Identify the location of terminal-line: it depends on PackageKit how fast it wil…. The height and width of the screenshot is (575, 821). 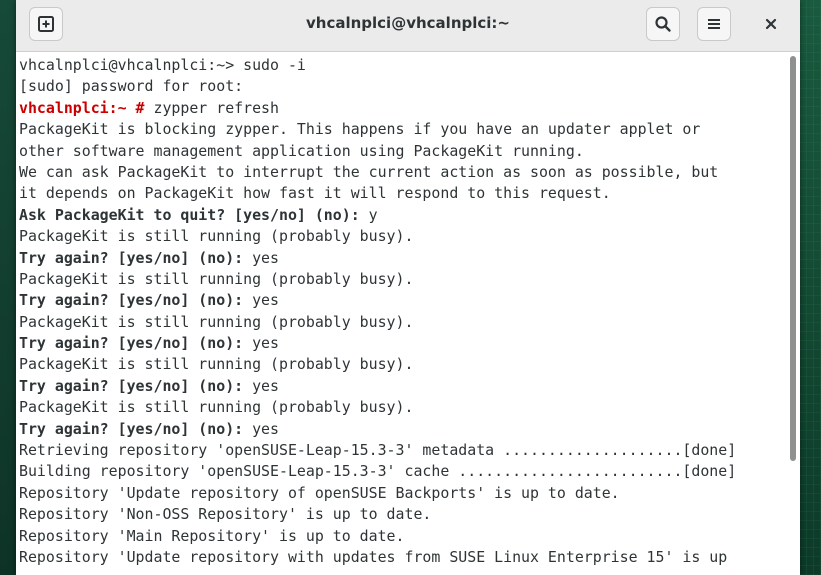
(402, 193).